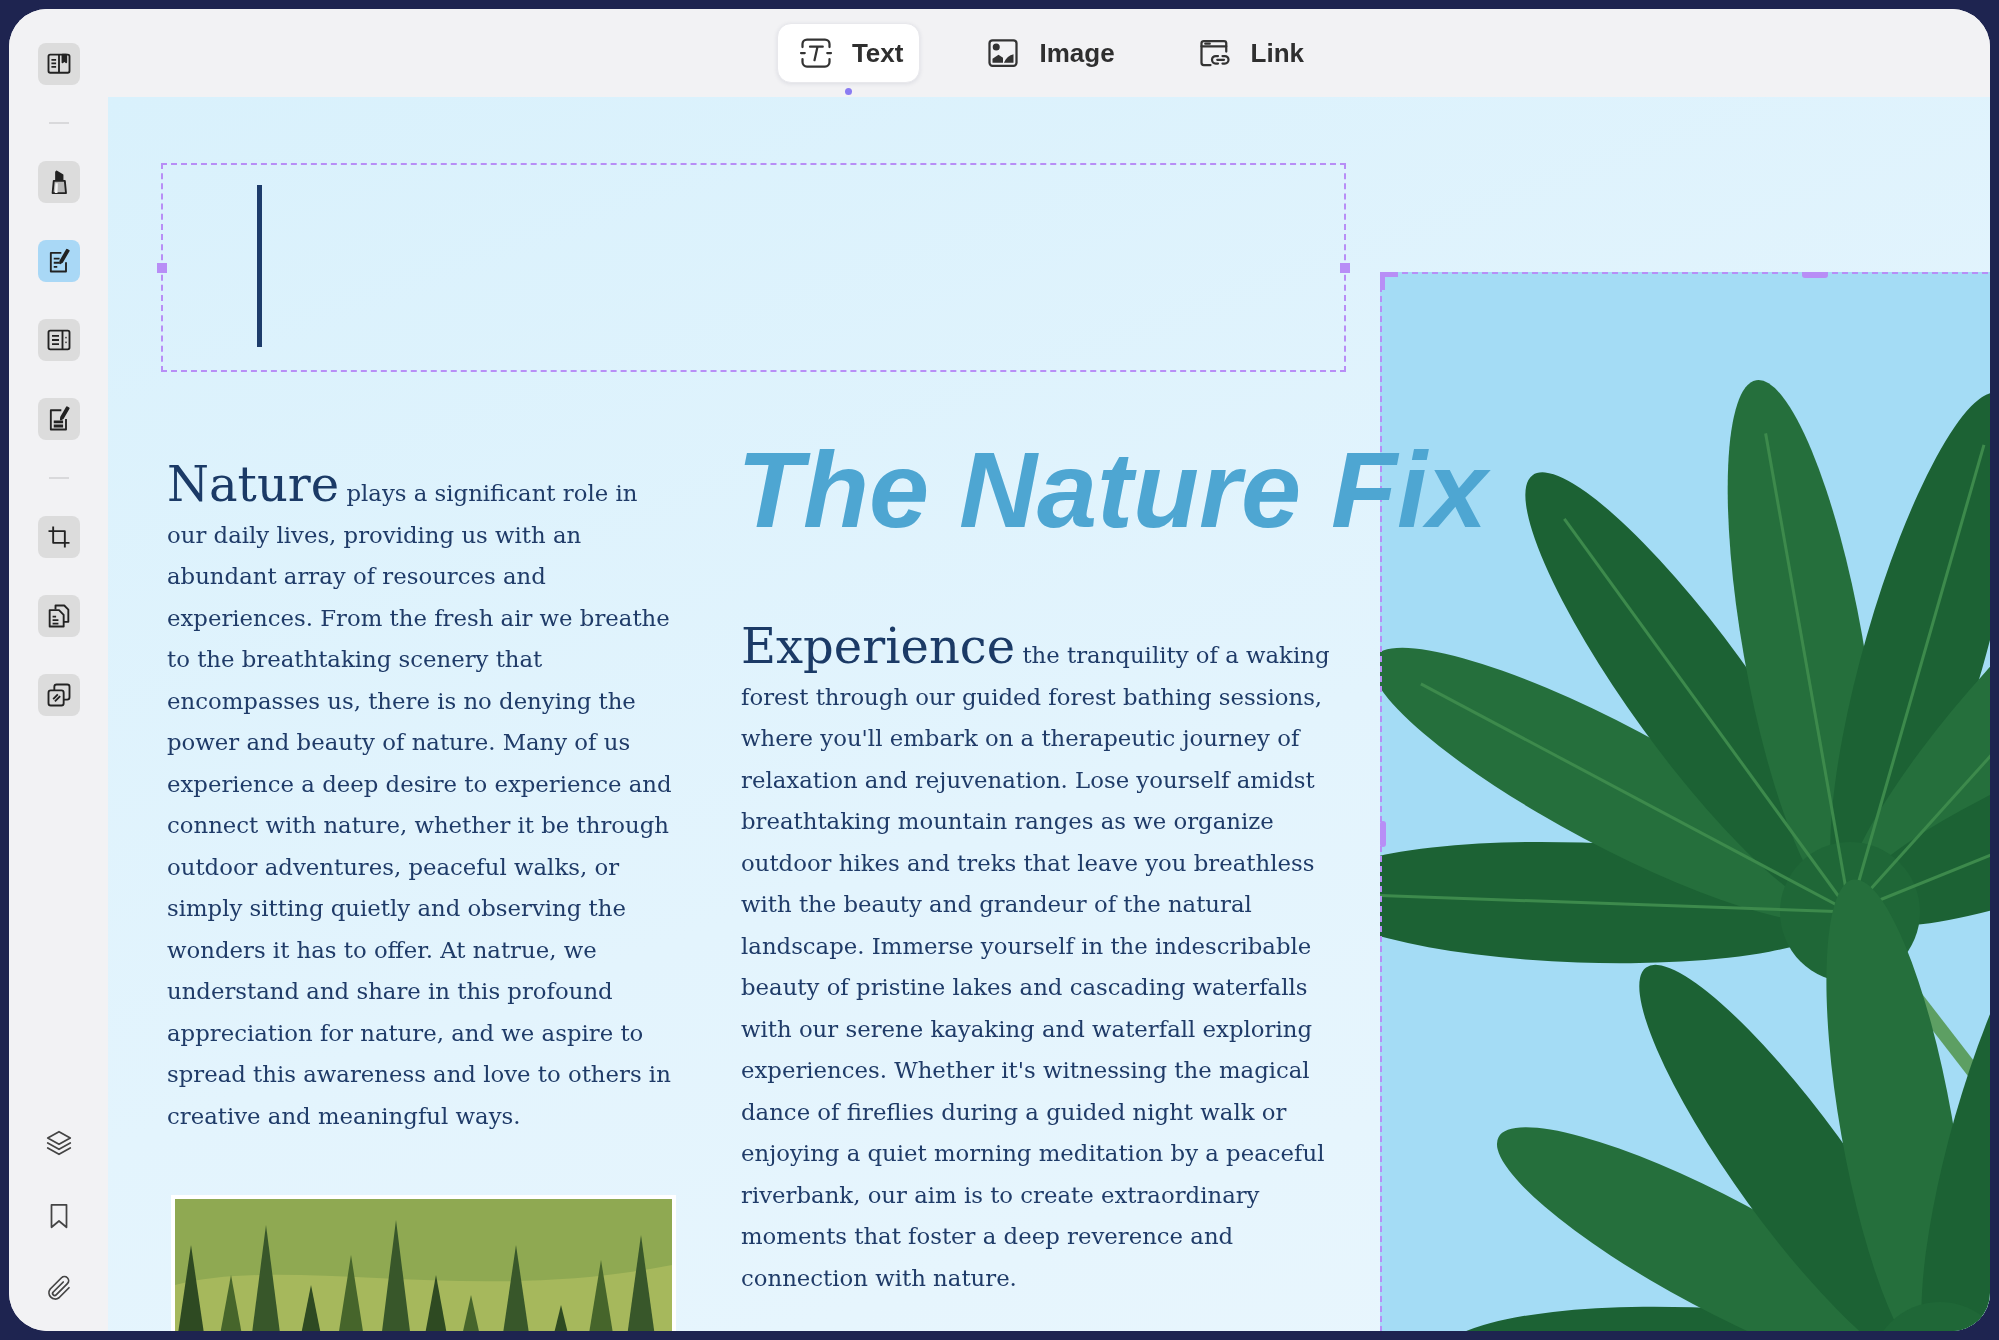 The width and height of the screenshot is (1999, 1340). What do you see at coordinates (1036, 957) in the screenshot?
I see `experience-paragraph: Experience the tranquility of a waking forest through our guided forest bathing sessions, where you'll embark on a therapeutic journey of relaxation and rejuvenation. Lose yourself amidst breathtaking mountain ranges as we organize outdoor hikes and treks that leave you breathless with the beauty and grandeur of the natural landscape. Immerse yourself in the indescribable beauty of pristine lakes and cascading waterfalls with our serene kayaking and waterfall exploring experiences. Whether it's witnessing the magical dance of fireflies during a guided night walk or enjoying a quiet morning meditation by a peaceful riverbank, our aim is to create extraordinary moments that foster a deep reverence and connection with nature.` at bounding box center [1036, 957].